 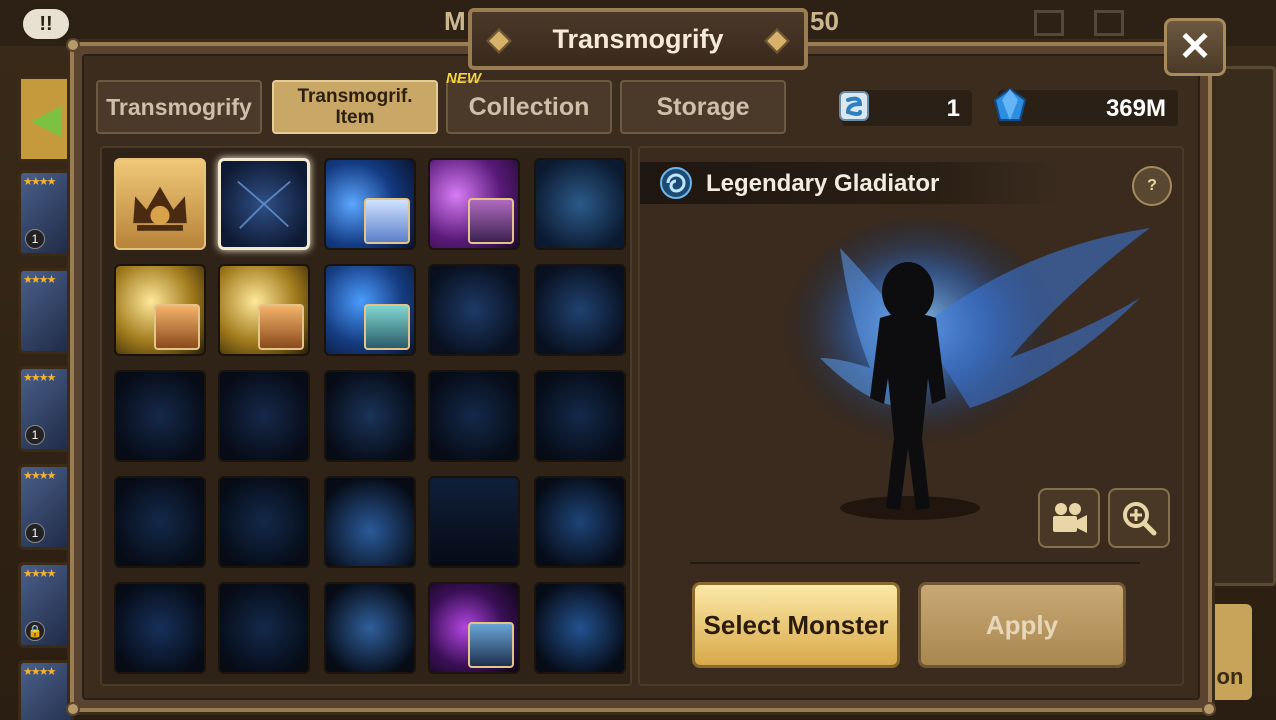 I want to click on grid-view-icon-alt, so click(x=1109, y=23).